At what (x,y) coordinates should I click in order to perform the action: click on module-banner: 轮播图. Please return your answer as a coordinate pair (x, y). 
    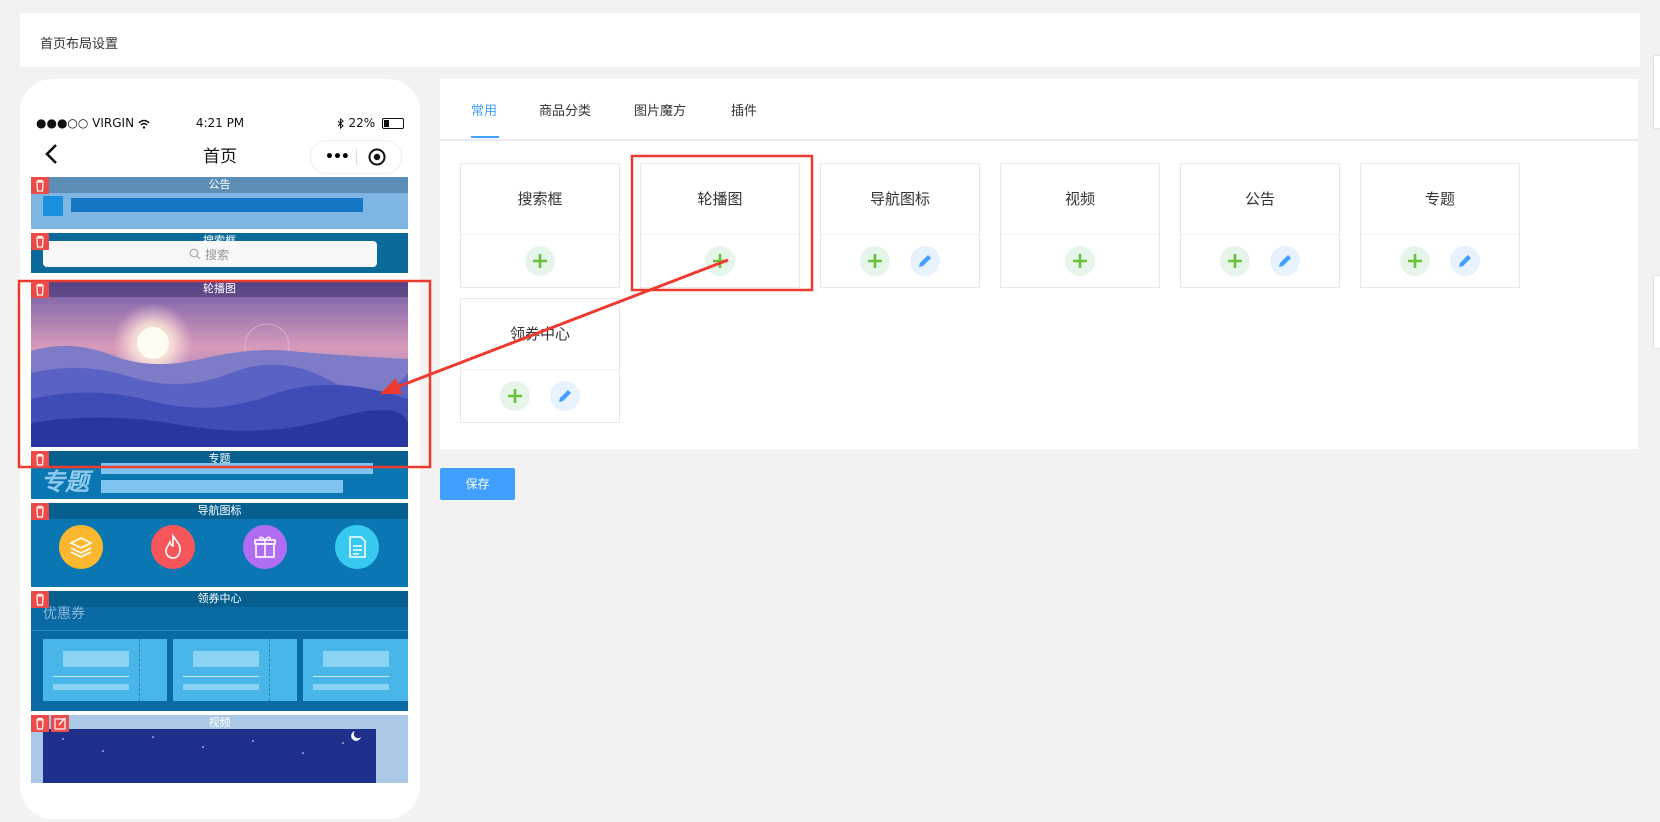
    Looking at the image, I should click on (219, 364).